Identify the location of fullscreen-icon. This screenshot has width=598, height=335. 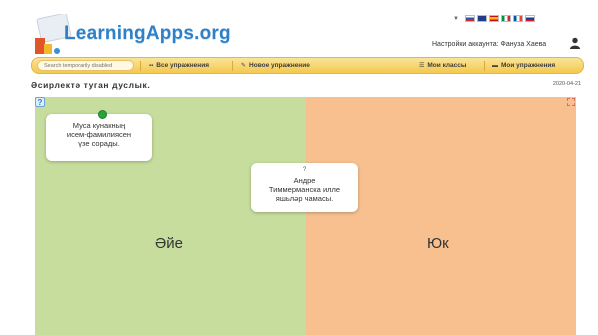
(571, 102).